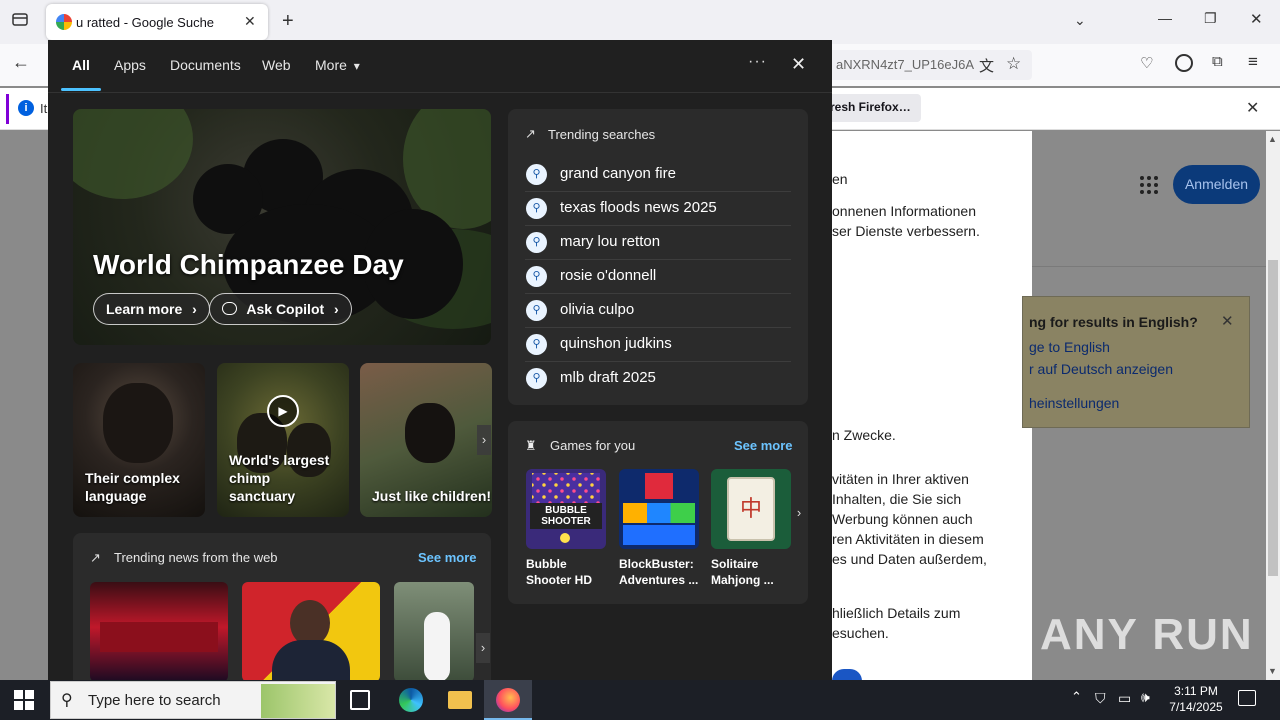 This screenshot has width=1280, height=720. Describe the element at coordinates (205, 65) in the screenshot. I see `tab-documents: Documents` at that location.